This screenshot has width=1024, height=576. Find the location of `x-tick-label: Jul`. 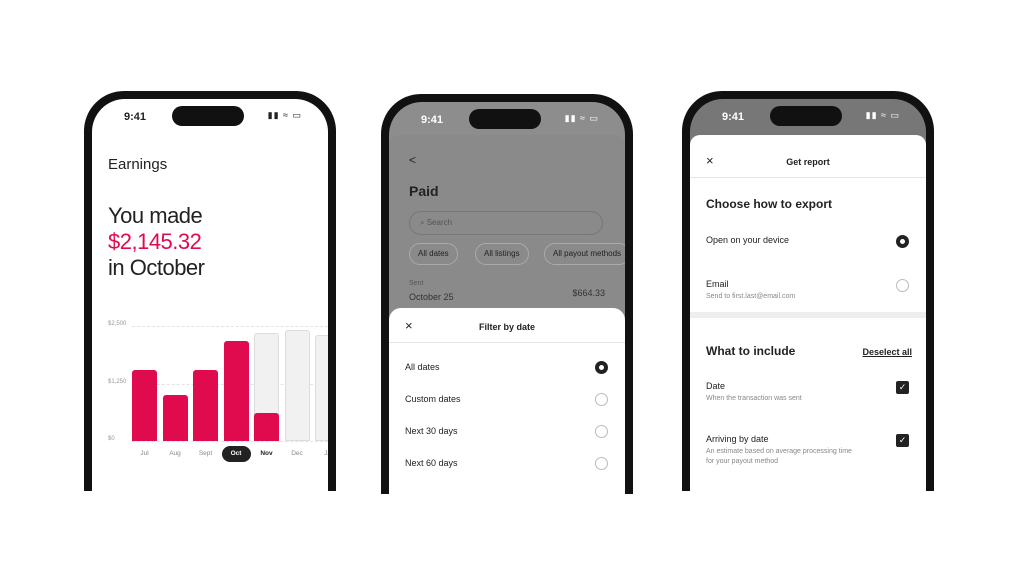

x-tick-label: Jul is located at coordinates (144, 454).